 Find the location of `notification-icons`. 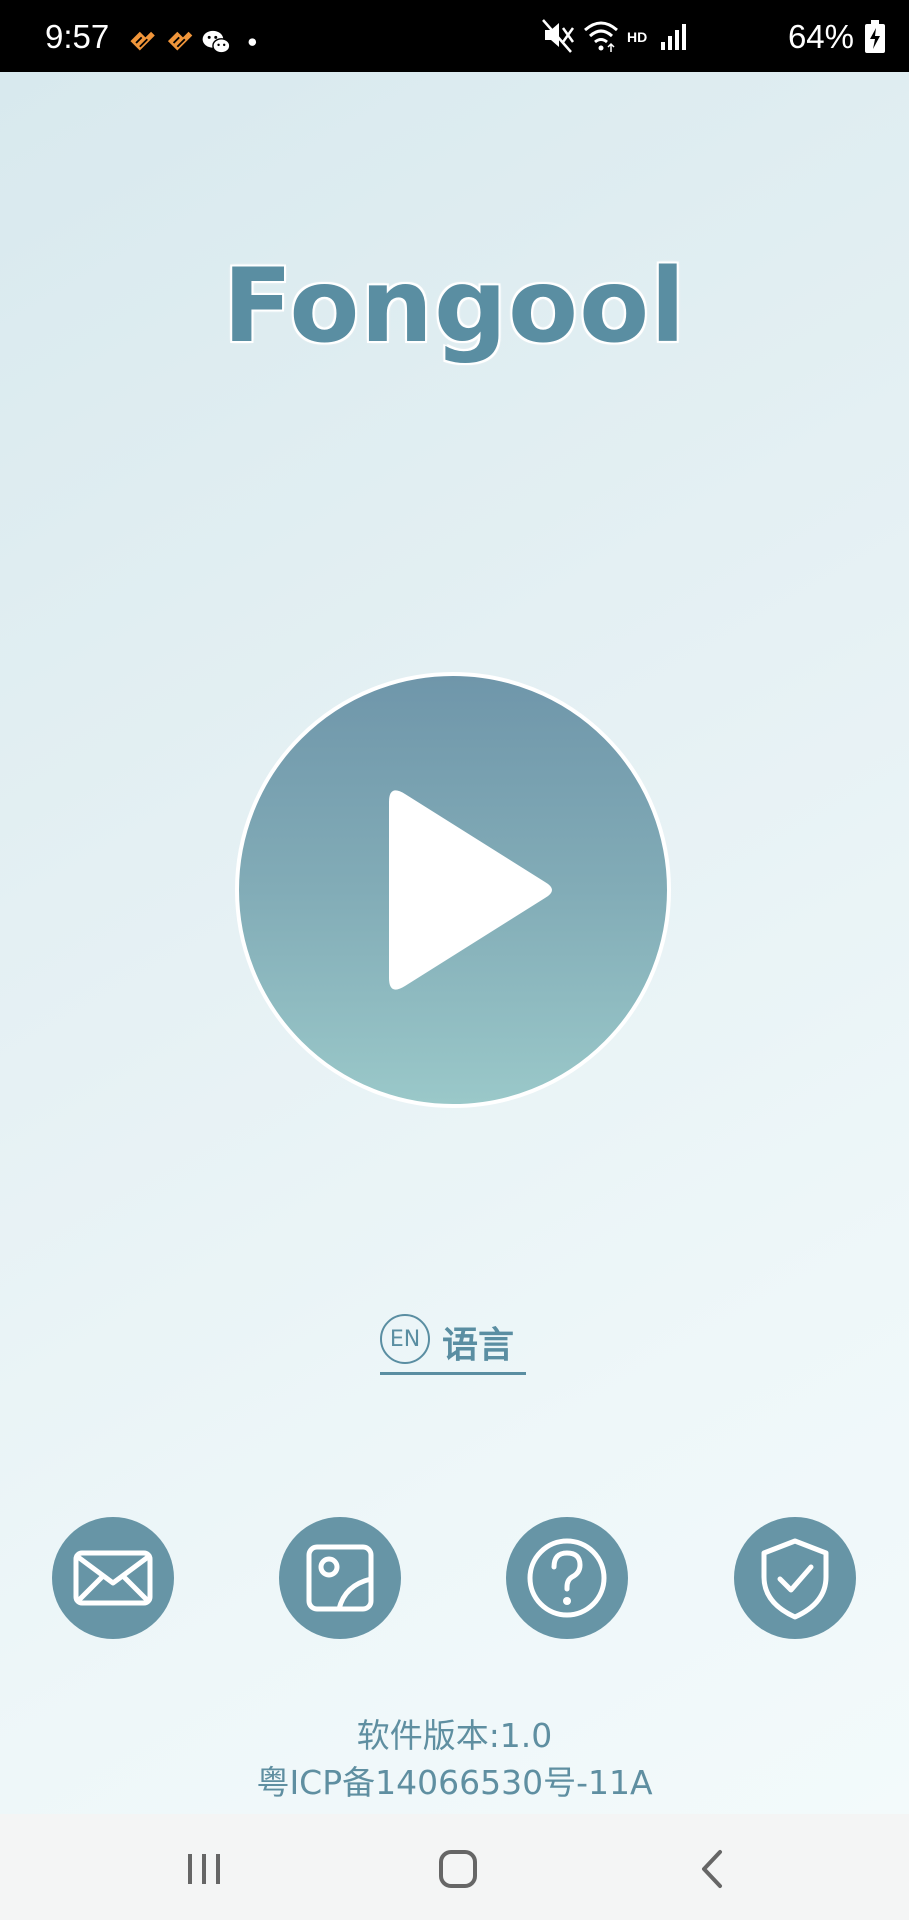

notification-icons is located at coordinates (193, 42).